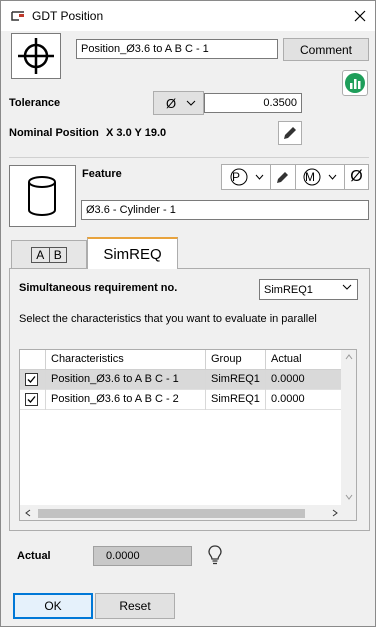 Image resolution: width=376 pixels, height=627 pixels. What do you see at coordinates (53, 606) in the screenshot?
I see `ok-button: OK` at bounding box center [53, 606].